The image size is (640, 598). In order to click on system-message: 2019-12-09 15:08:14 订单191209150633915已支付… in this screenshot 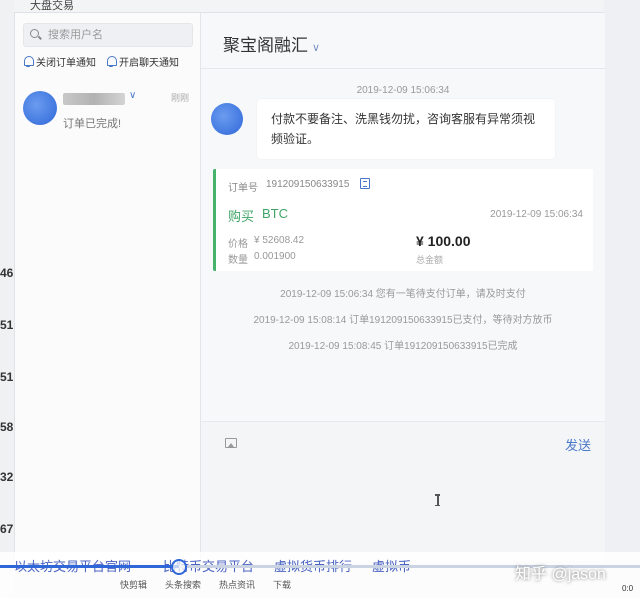, I will do `click(403, 320)`.